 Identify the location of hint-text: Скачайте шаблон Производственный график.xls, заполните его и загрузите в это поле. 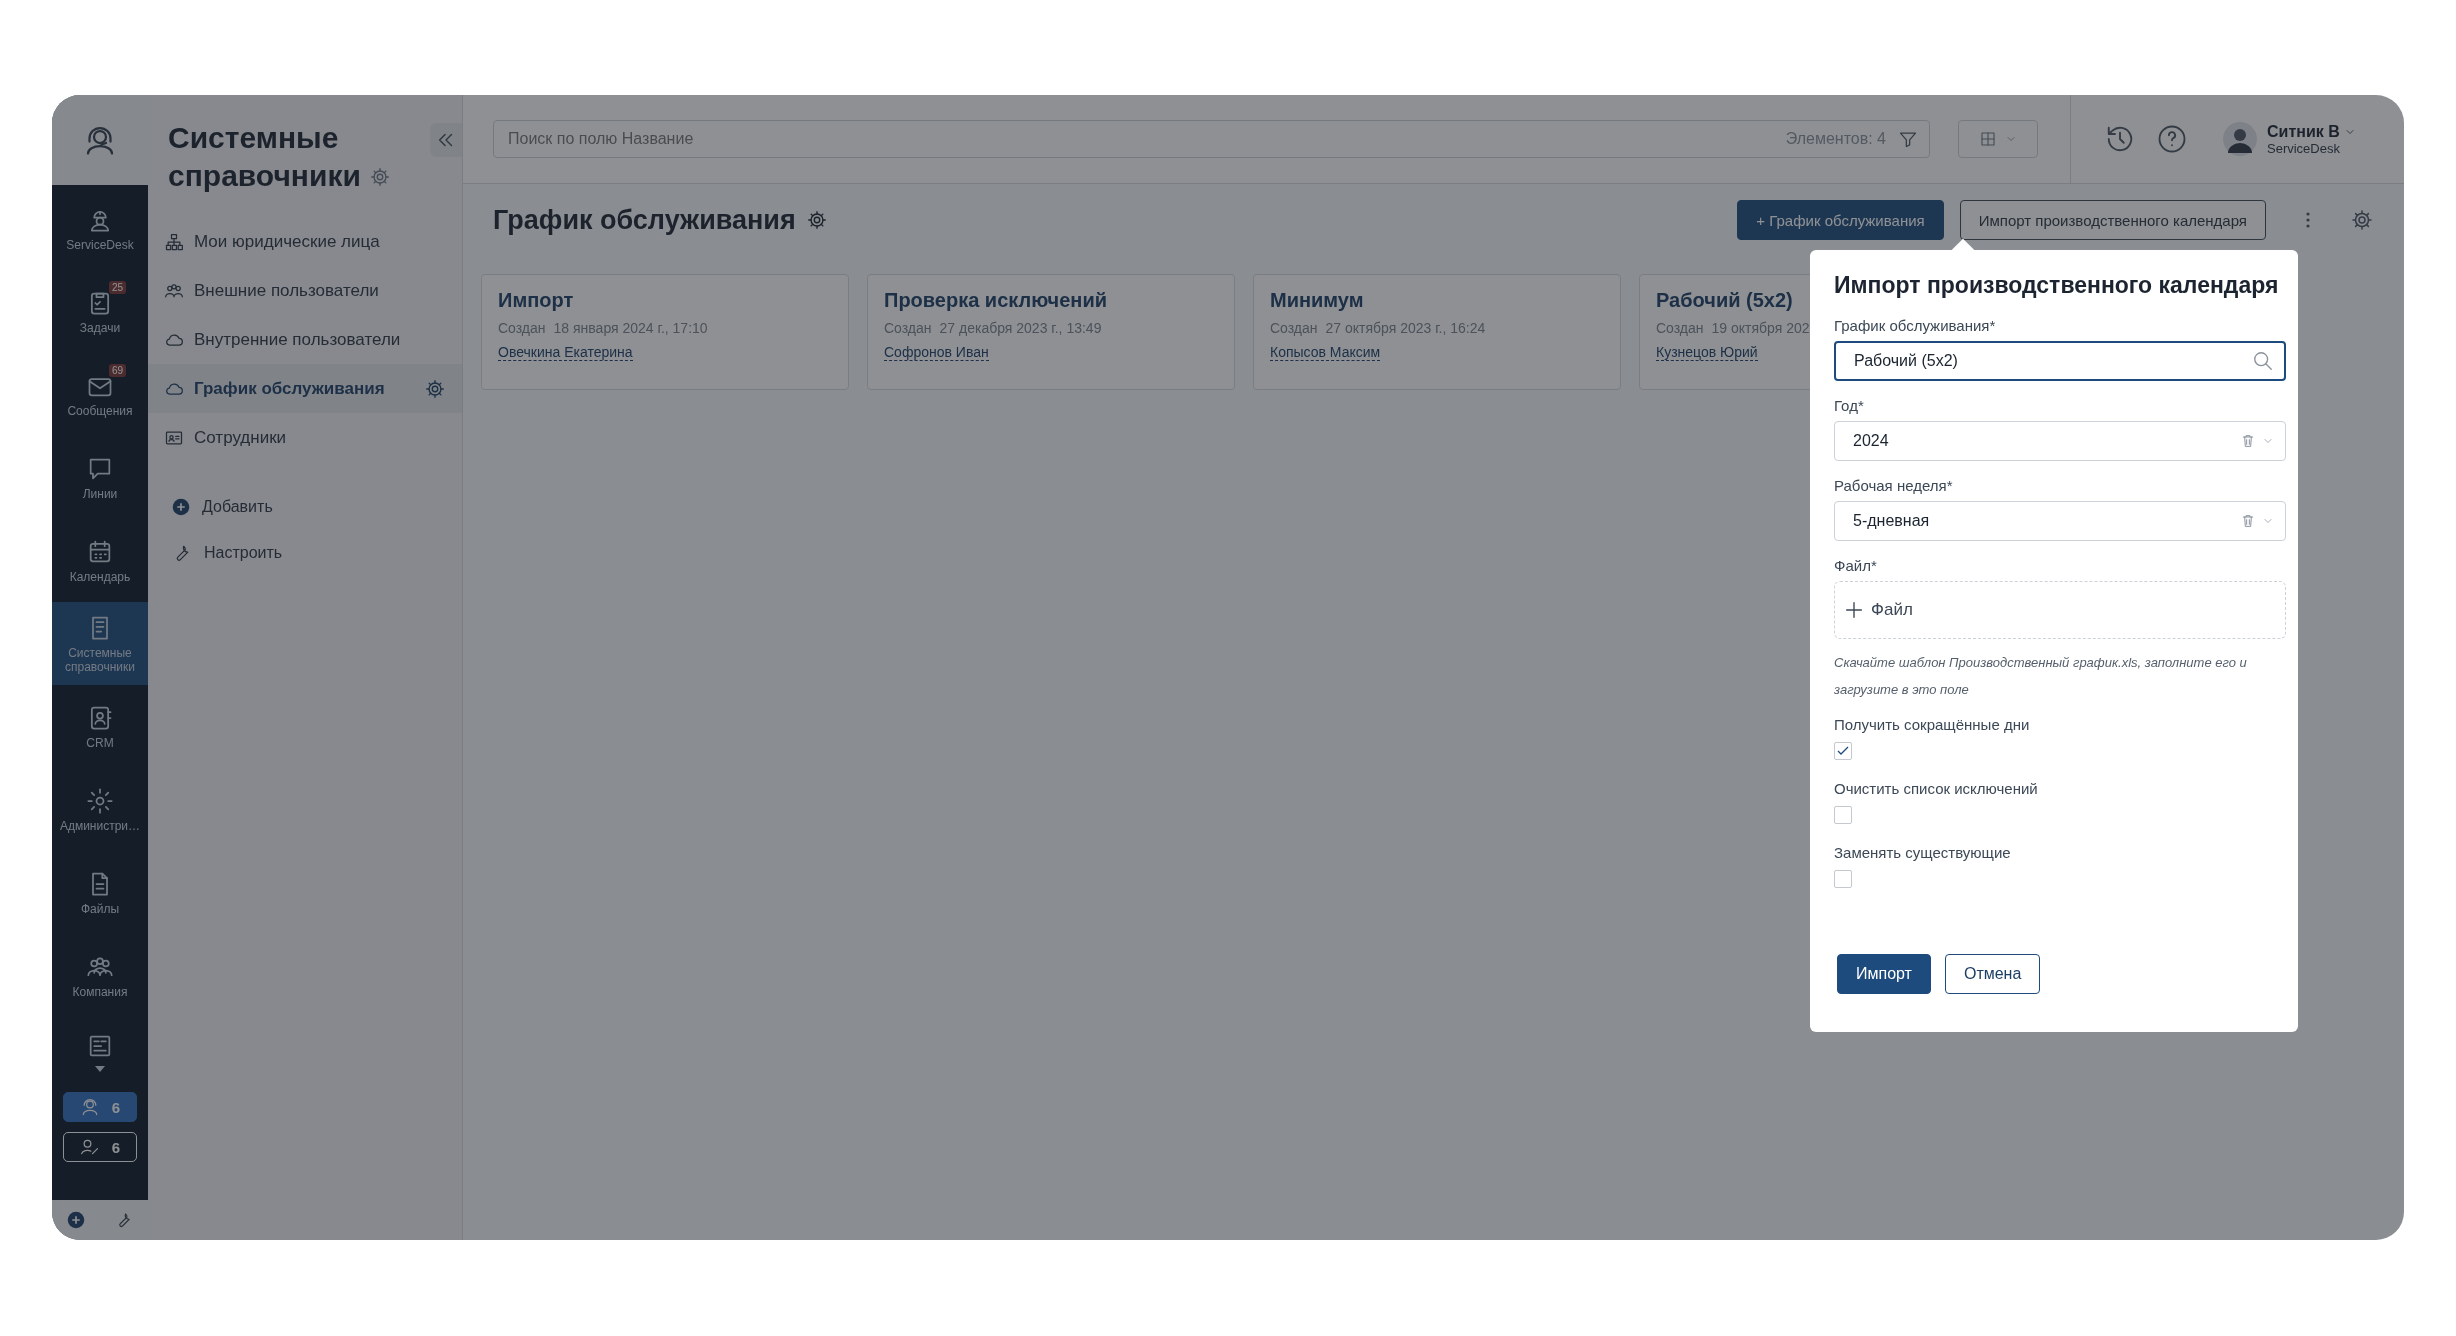
(2041, 677).